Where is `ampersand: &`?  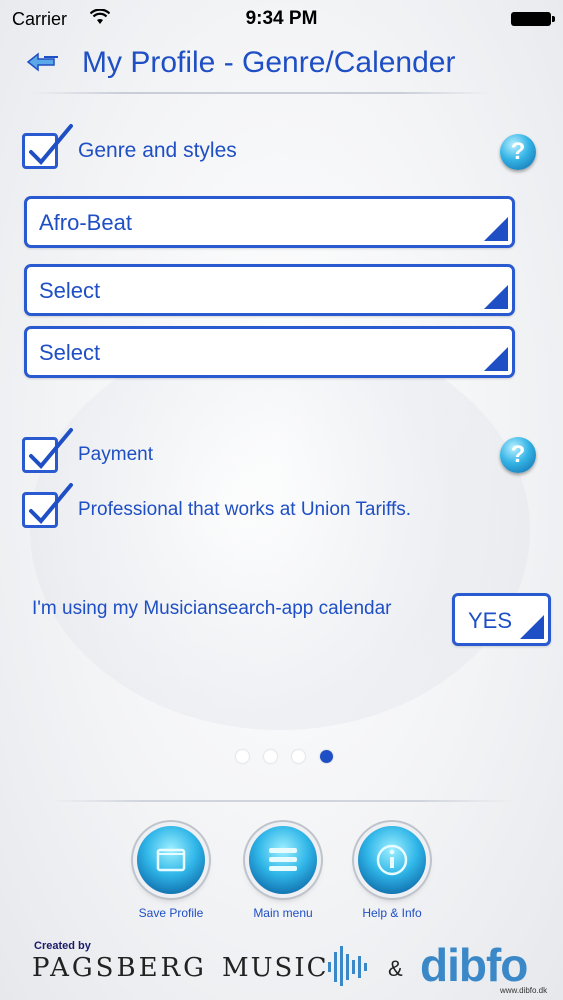 ampersand: & is located at coordinates (395, 968).